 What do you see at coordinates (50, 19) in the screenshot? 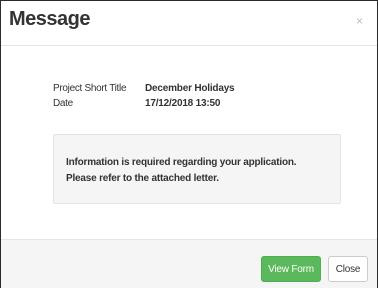
I see `dialog-title: Message` at bounding box center [50, 19].